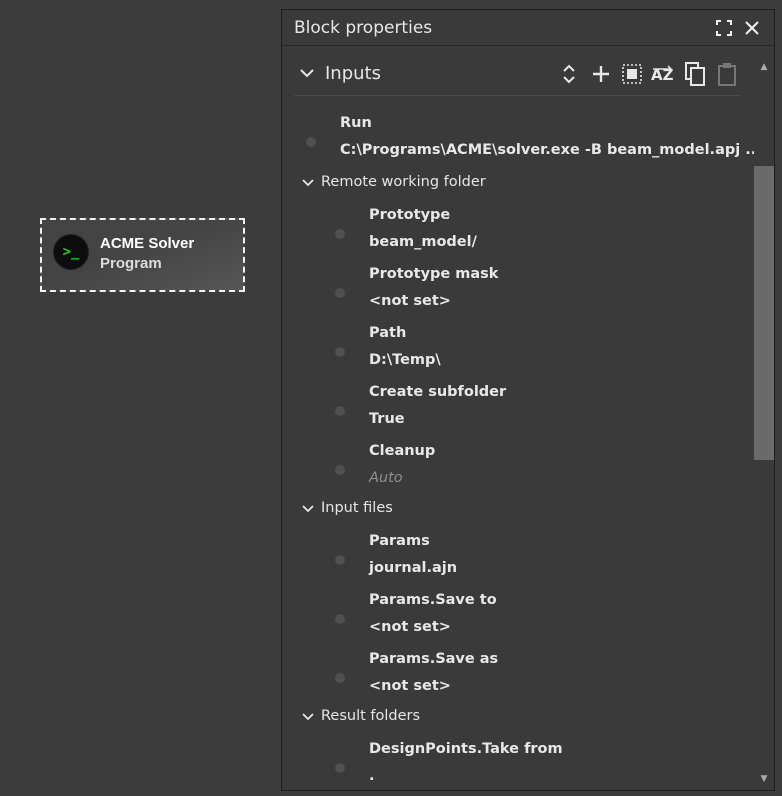 This screenshot has width=782, height=796. Describe the element at coordinates (71, 252) in the screenshot. I see `terminal-icon: >_` at that location.